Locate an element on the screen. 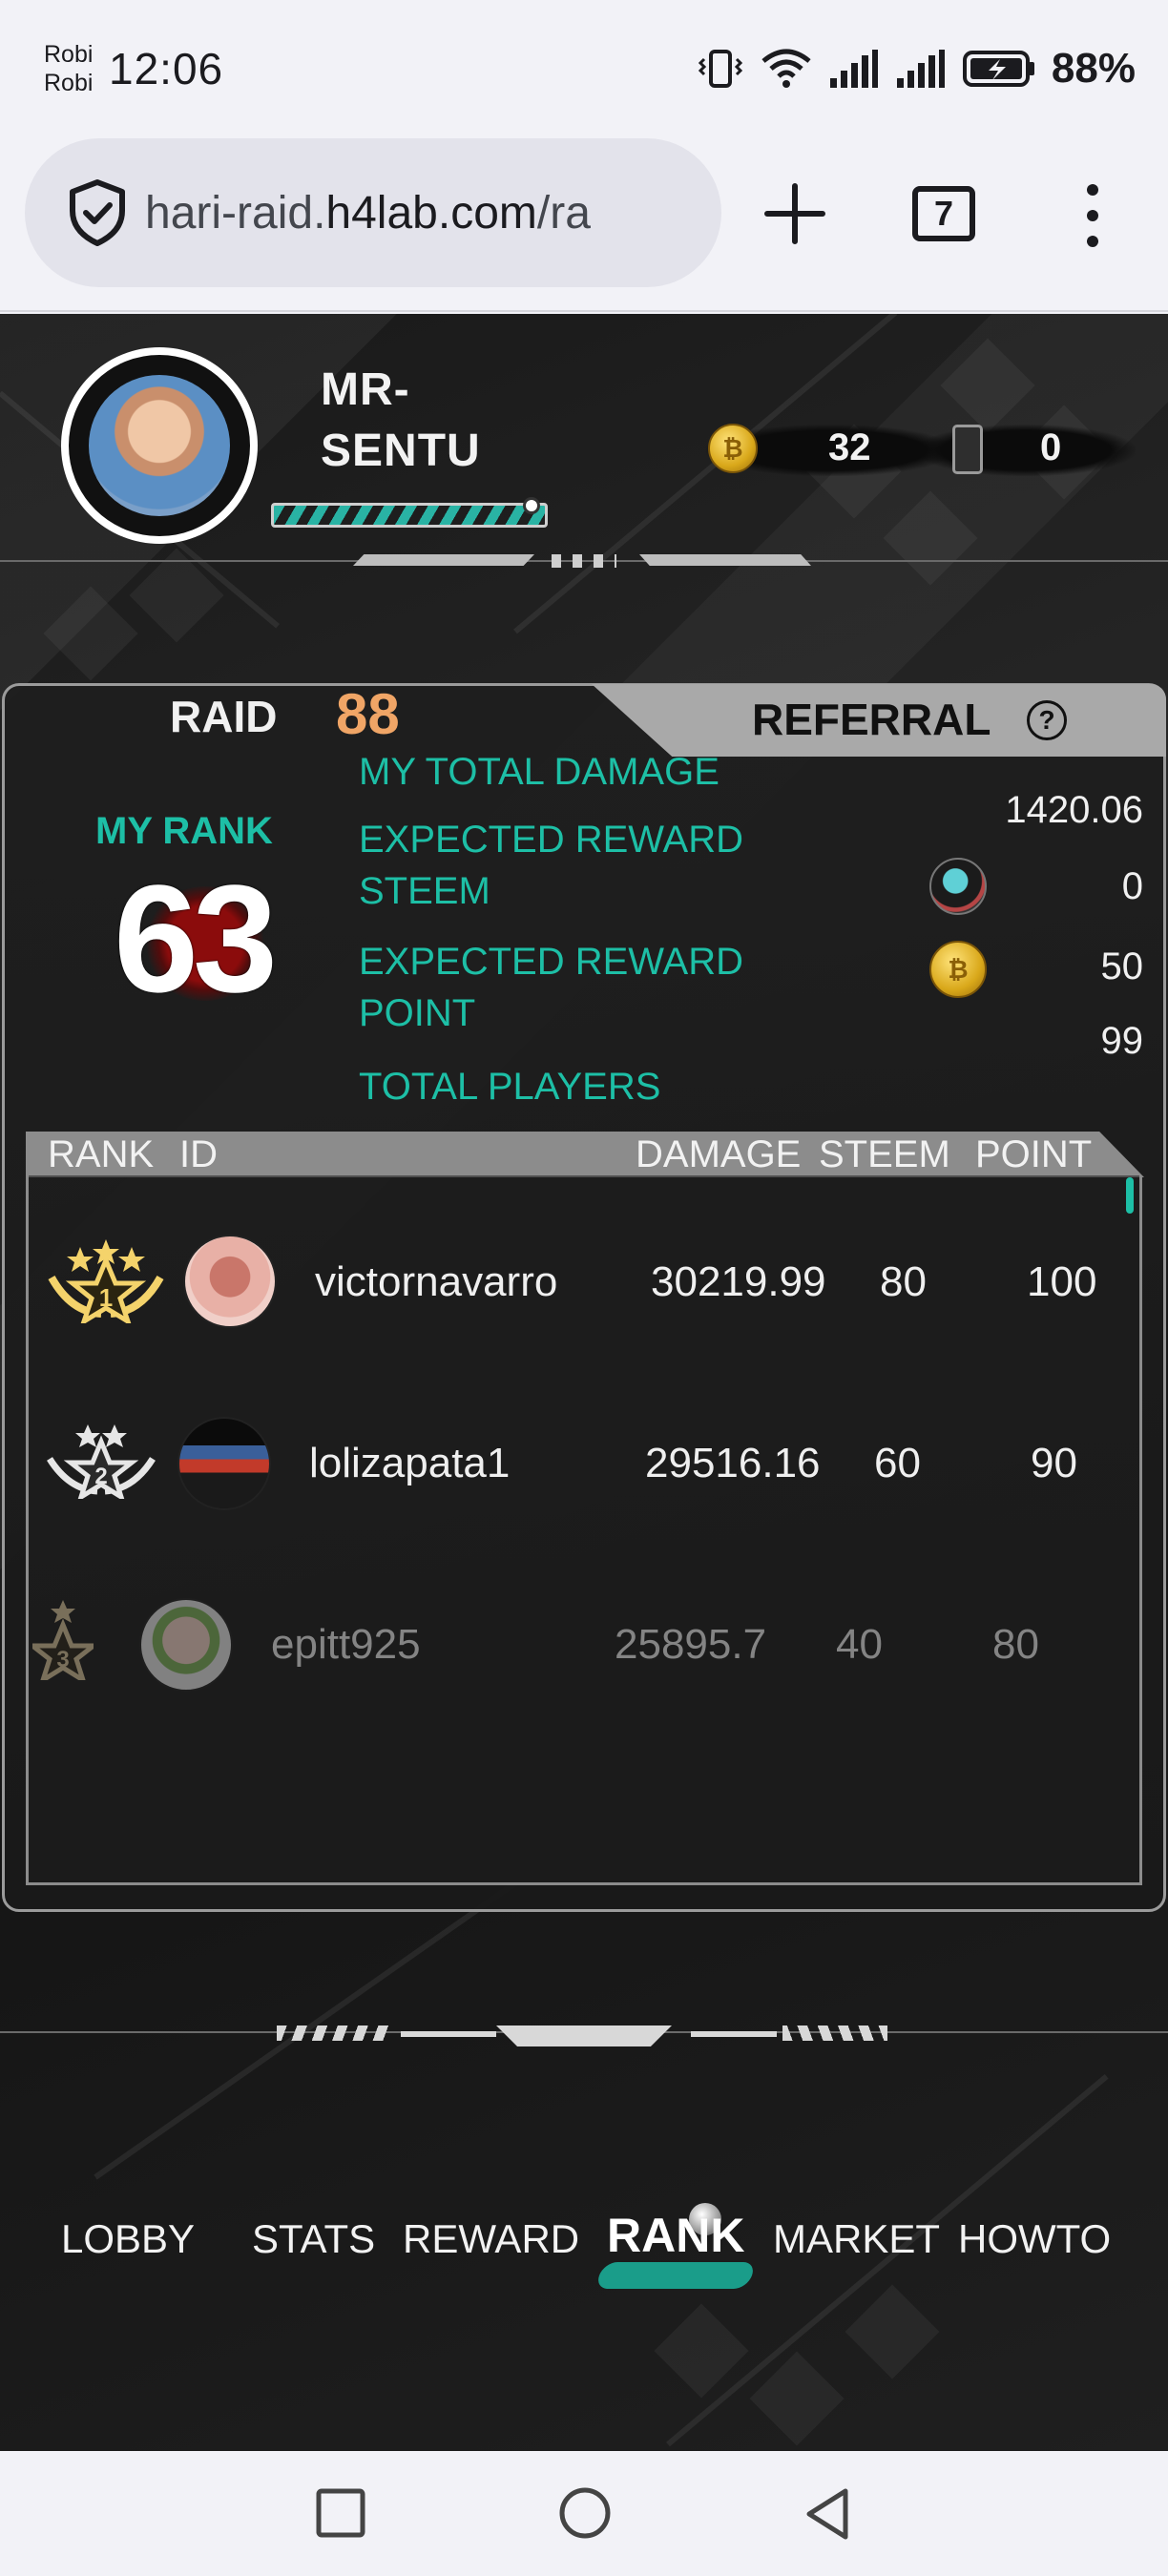  coin-icon: ₿ is located at coordinates (733, 448).